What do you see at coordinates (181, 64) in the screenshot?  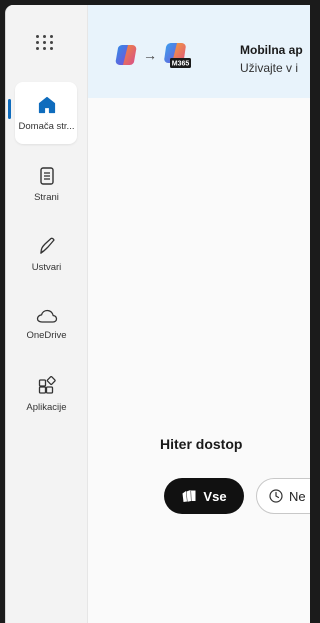 I see `m365-badge-text: M365` at bounding box center [181, 64].